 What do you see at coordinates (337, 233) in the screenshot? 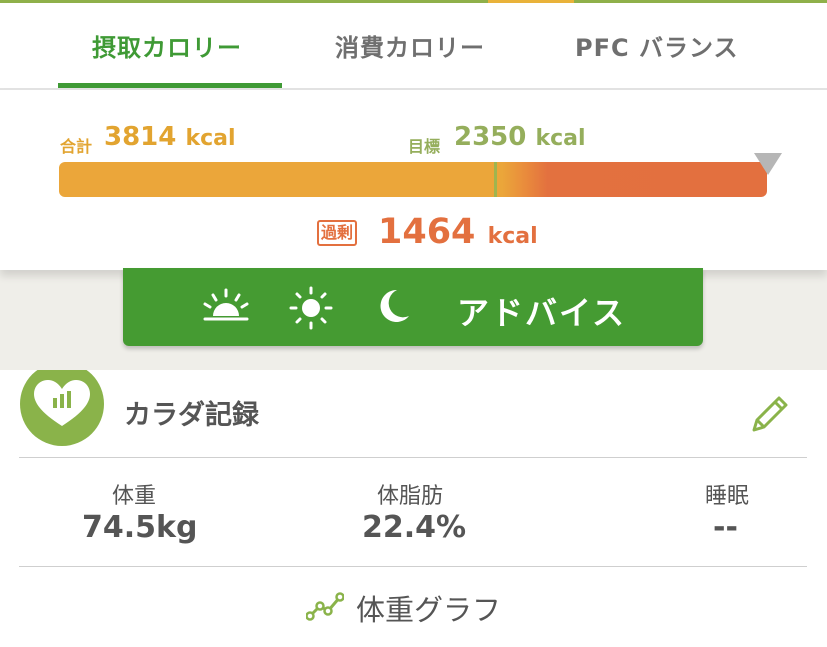
I see `over-badge: 過剰` at bounding box center [337, 233].